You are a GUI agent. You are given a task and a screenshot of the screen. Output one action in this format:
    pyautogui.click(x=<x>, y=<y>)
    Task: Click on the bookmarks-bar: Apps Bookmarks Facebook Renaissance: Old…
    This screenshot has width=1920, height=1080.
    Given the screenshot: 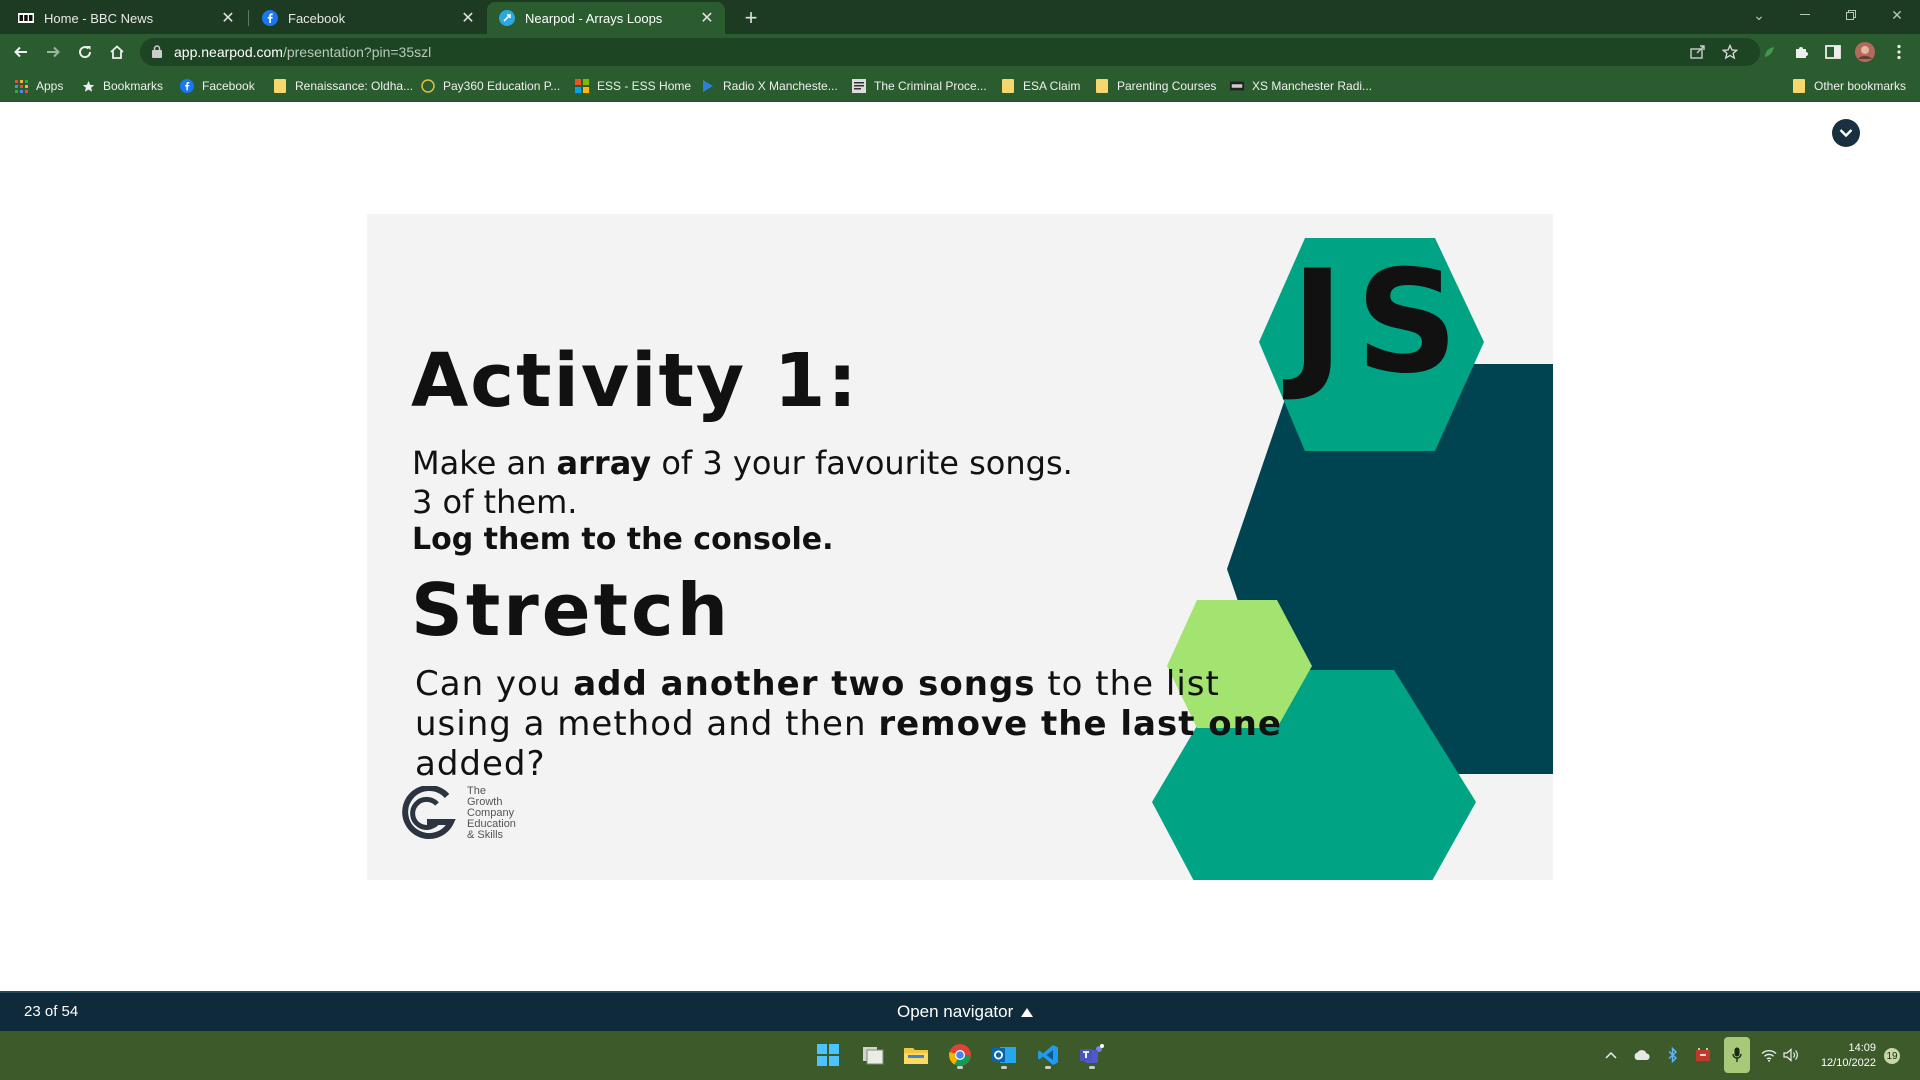 What is the action you would take?
    pyautogui.click(x=960, y=86)
    